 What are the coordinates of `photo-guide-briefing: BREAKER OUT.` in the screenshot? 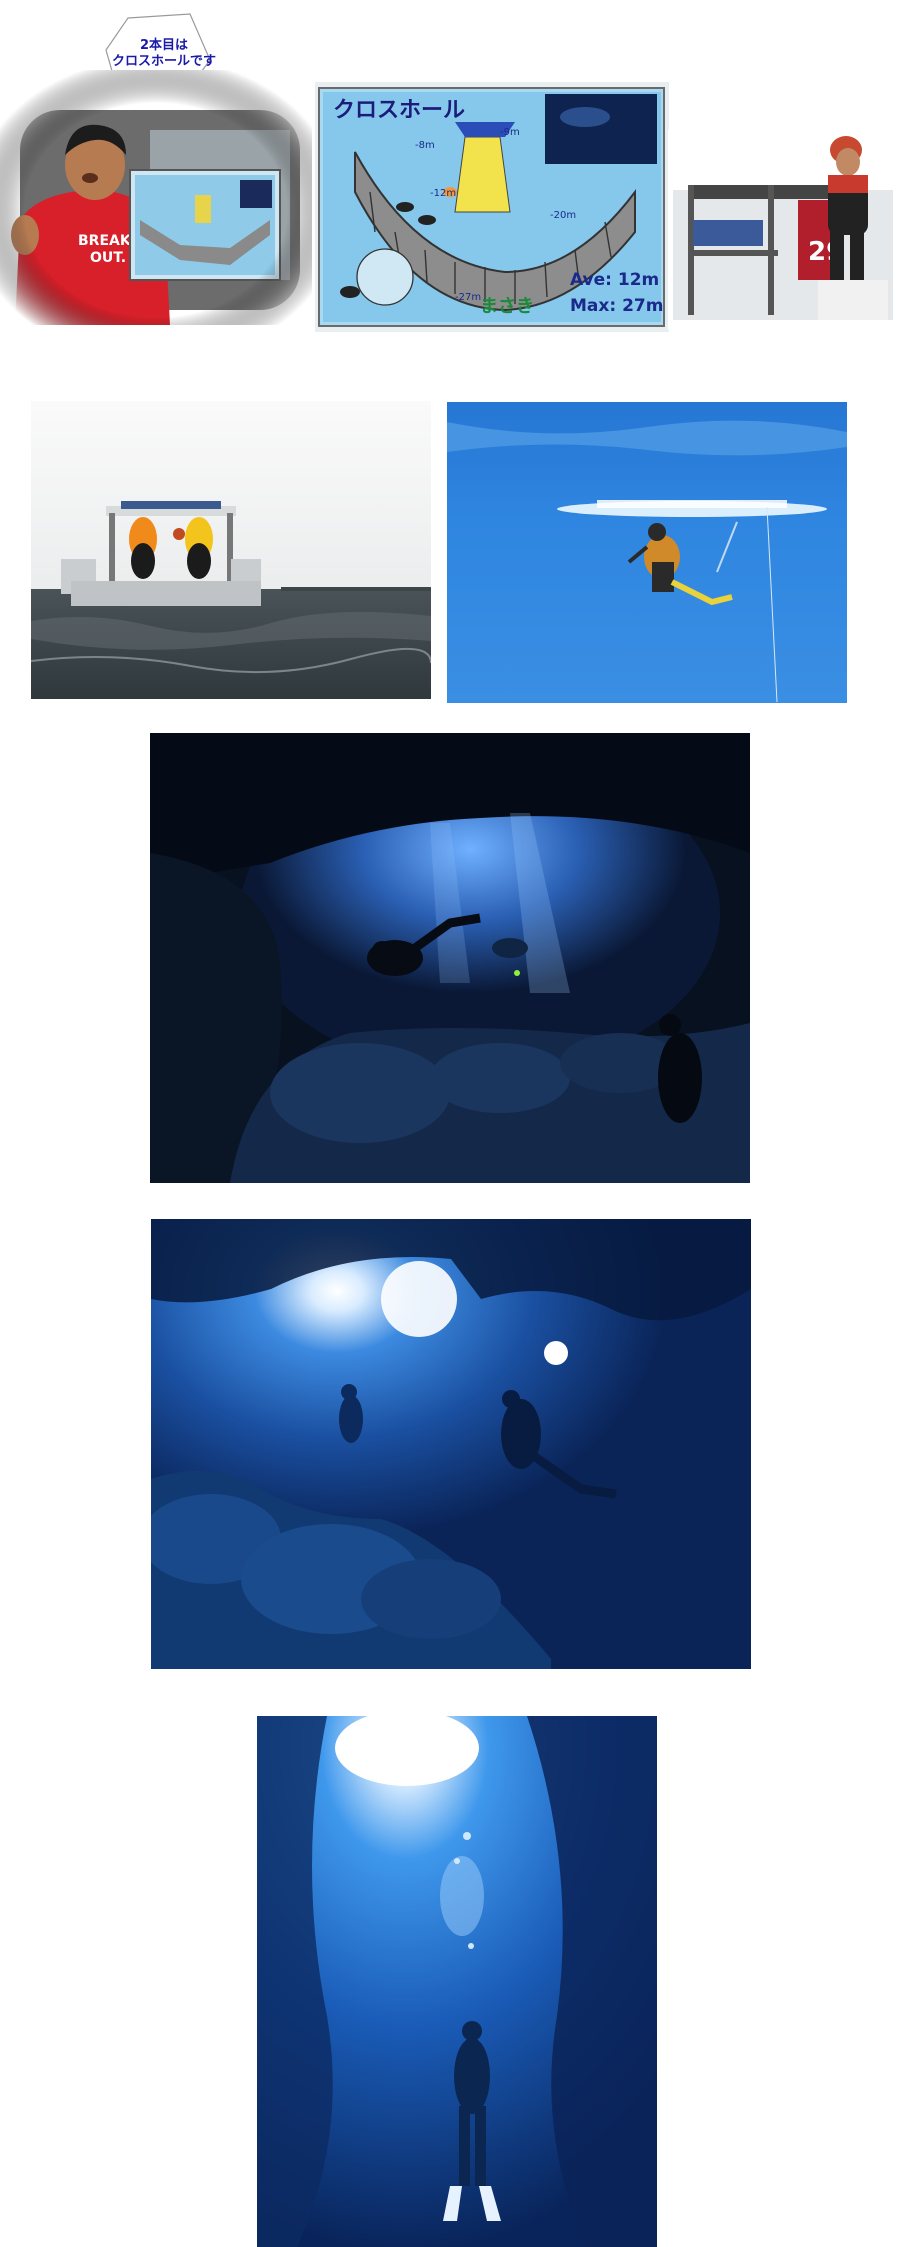 It's located at (156, 197).